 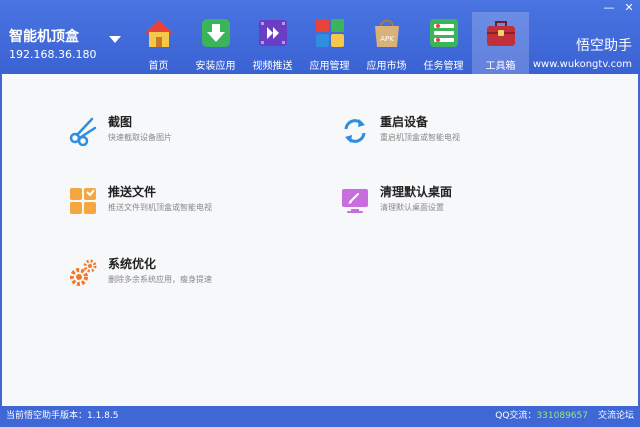 What do you see at coordinates (443, 33) in the screenshot?
I see `task-manage-icon` at bounding box center [443, 33].